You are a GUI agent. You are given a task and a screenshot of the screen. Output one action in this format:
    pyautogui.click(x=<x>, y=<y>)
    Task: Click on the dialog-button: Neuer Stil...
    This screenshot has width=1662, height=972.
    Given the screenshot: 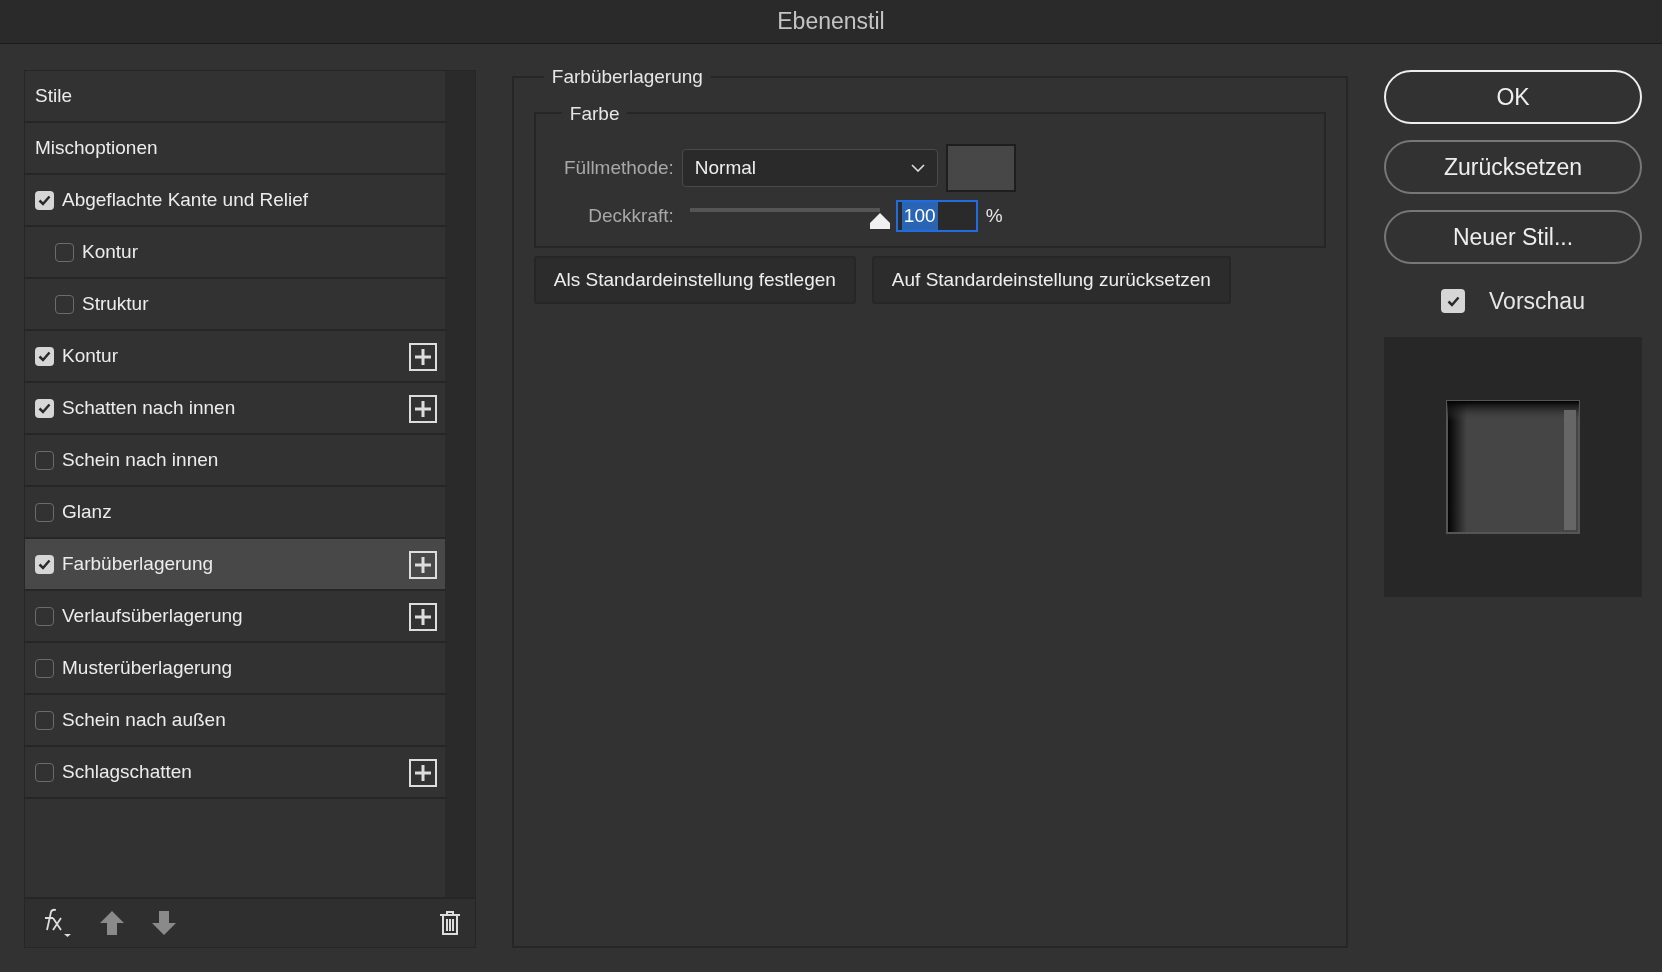 What is the action you would take?
    pyautogui.click(x=1513, y=237)
    